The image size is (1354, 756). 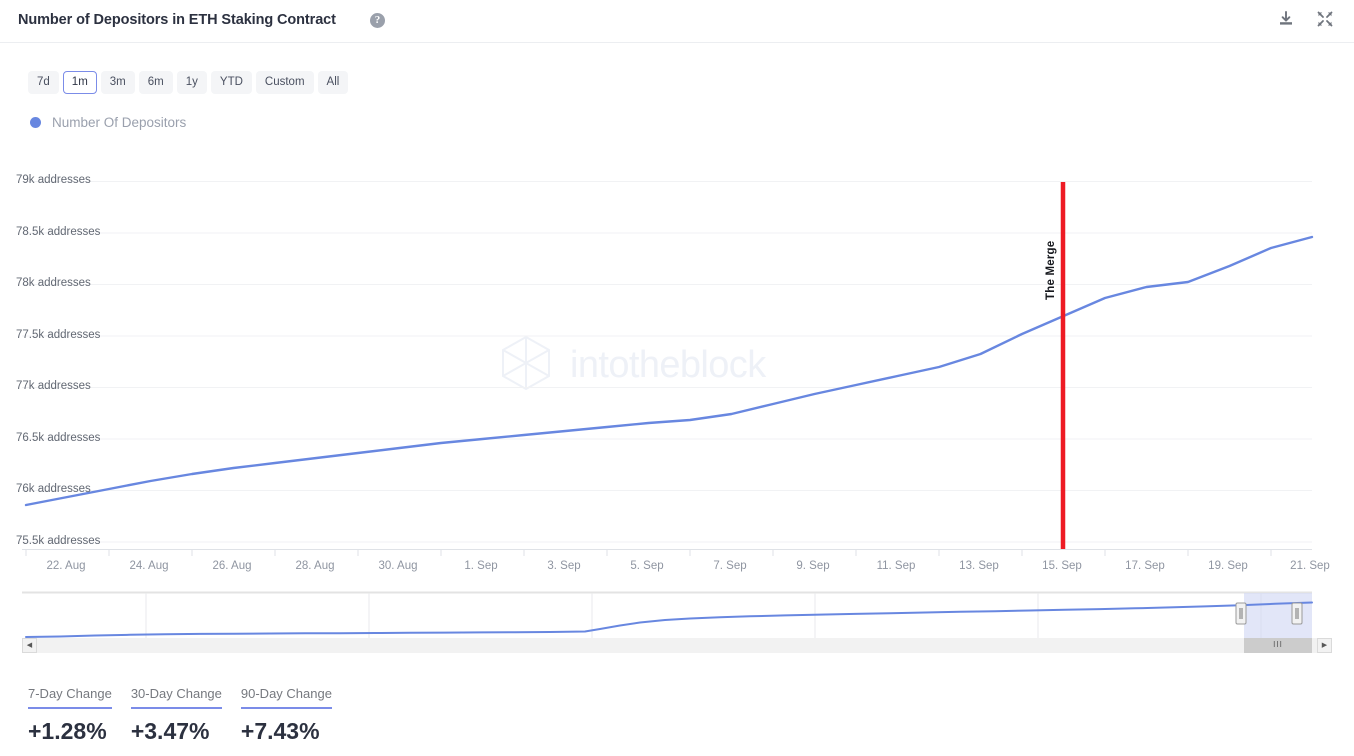 What do you see at coordinates (58, 541) in the screenshot?
I see `y-axis-label-7: 75.5k addresses` at bounding box center [58, 541].